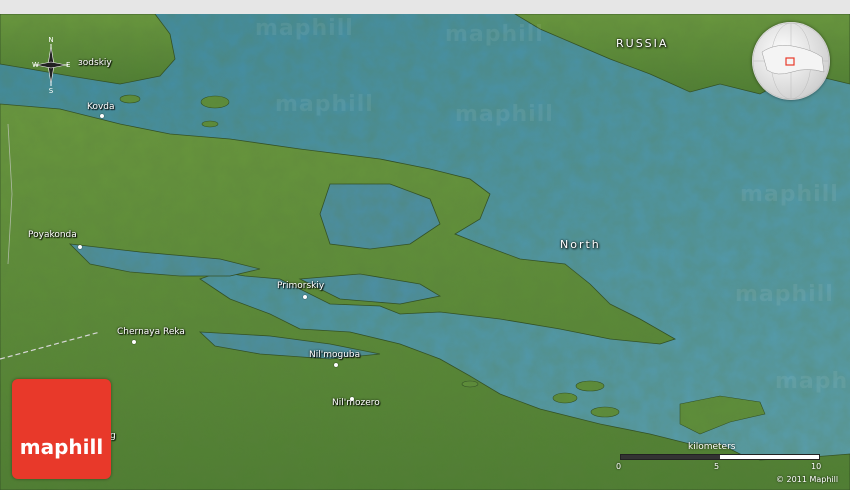  Describe the element at coordinates (807, 479) in the screenshot. I see `copyright-text: © 2011 Maphill` at that location.